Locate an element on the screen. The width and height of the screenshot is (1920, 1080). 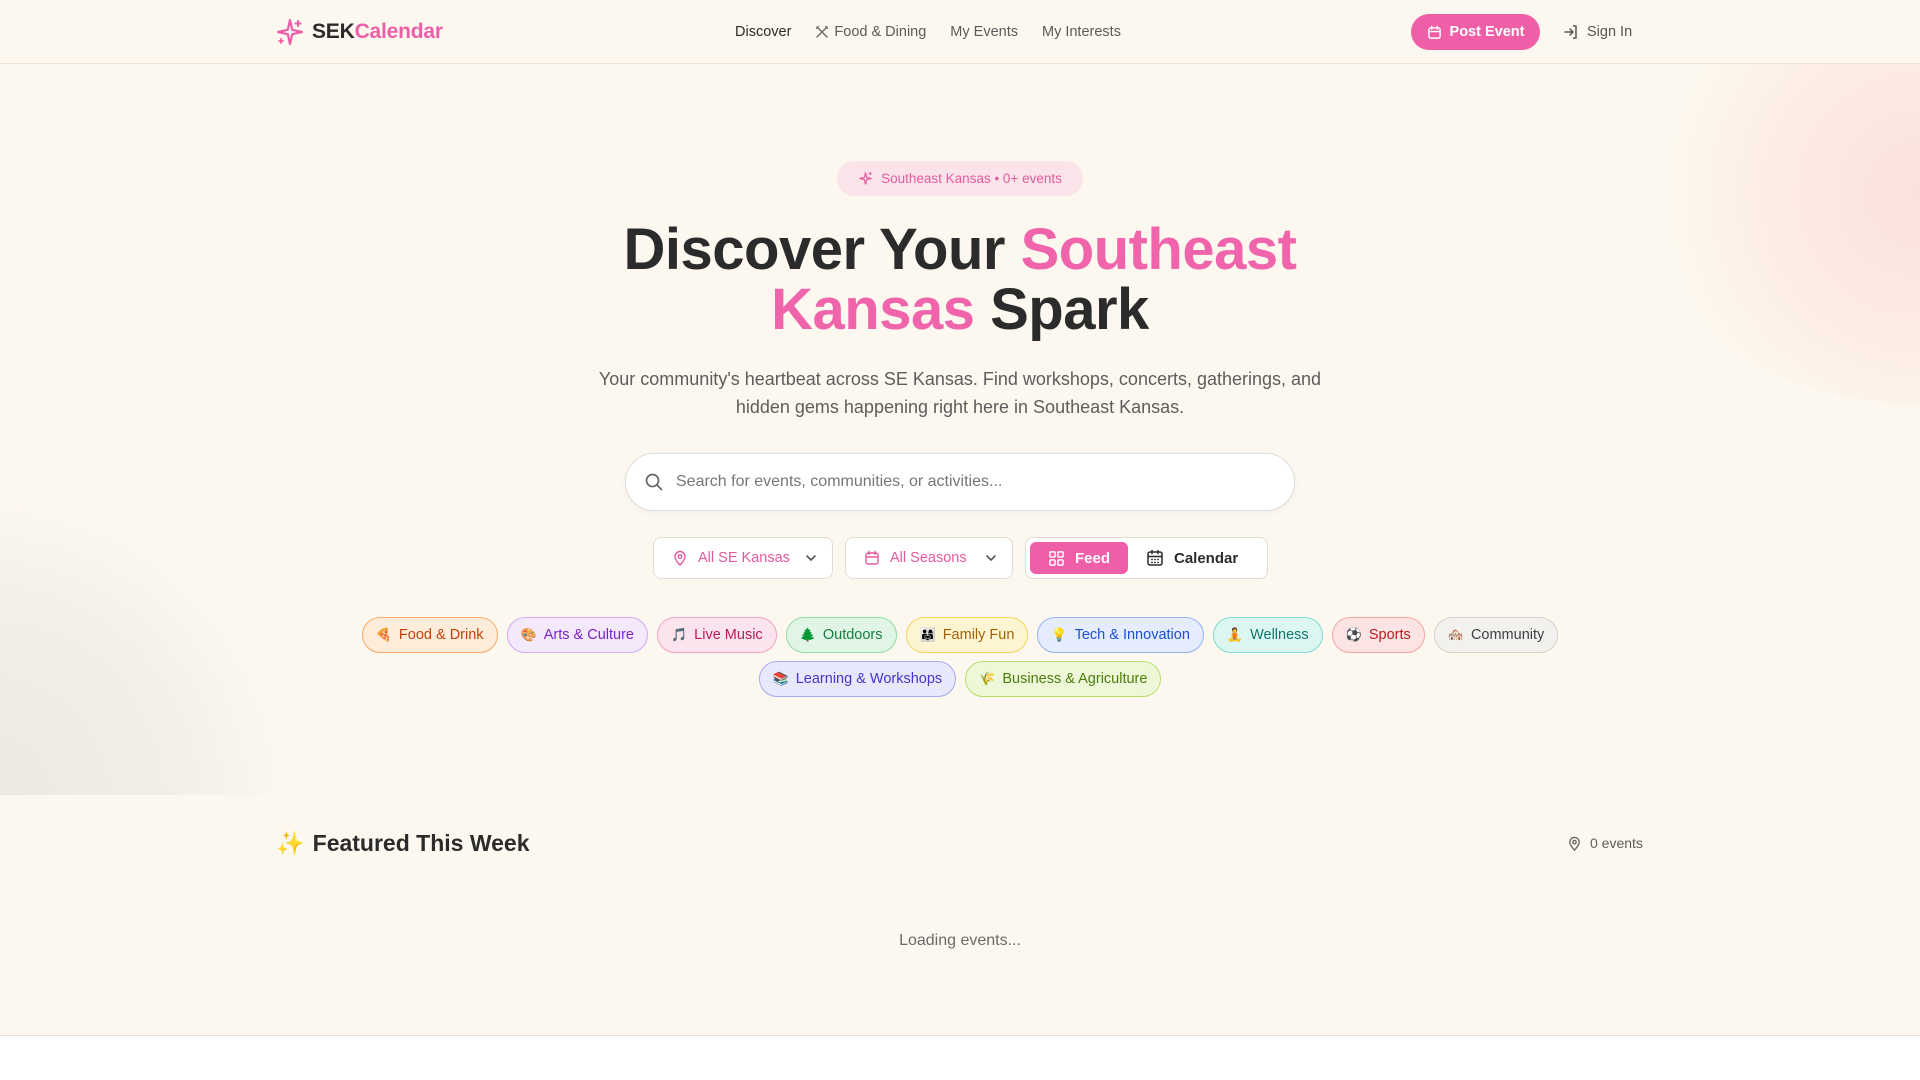
region-badge: Southeast Kansas • 0+ events is located at coordinates (960, 178).